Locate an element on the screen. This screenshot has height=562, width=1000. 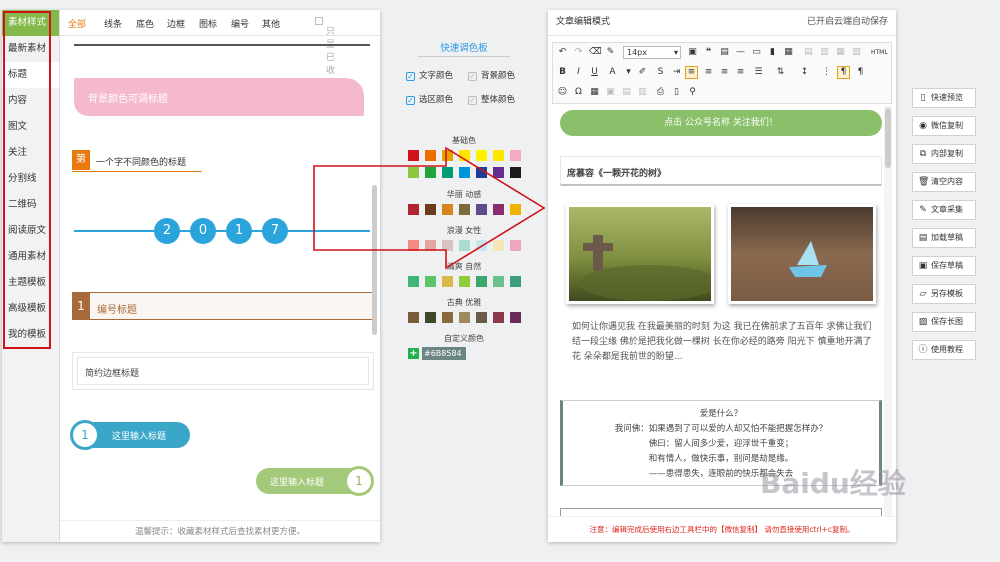
redo-icon: ↷ is located at coordinates (578, 52).